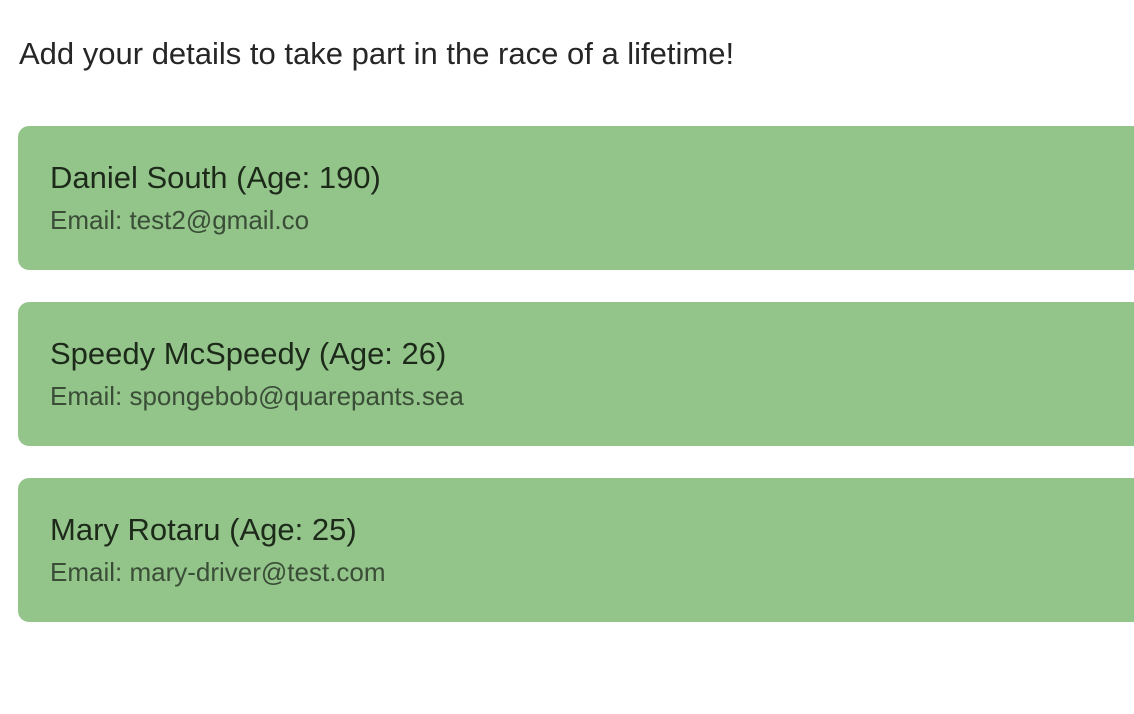  Describe the element at coordinates (257, 396) in the screenshot. I see `participant-email: Email: spongebob@quarepants.sea` at that location.